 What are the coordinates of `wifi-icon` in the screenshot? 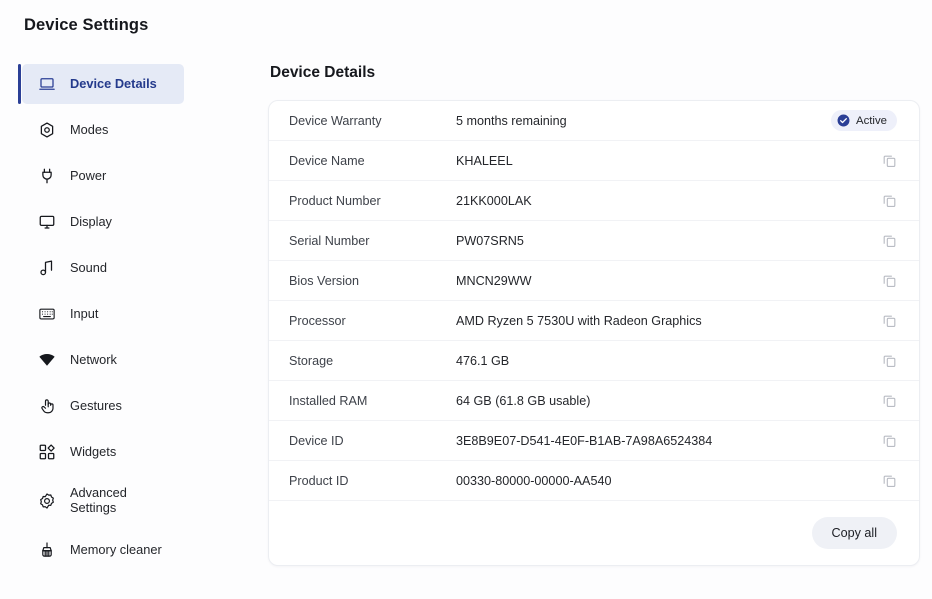 It's located at (47, 360).